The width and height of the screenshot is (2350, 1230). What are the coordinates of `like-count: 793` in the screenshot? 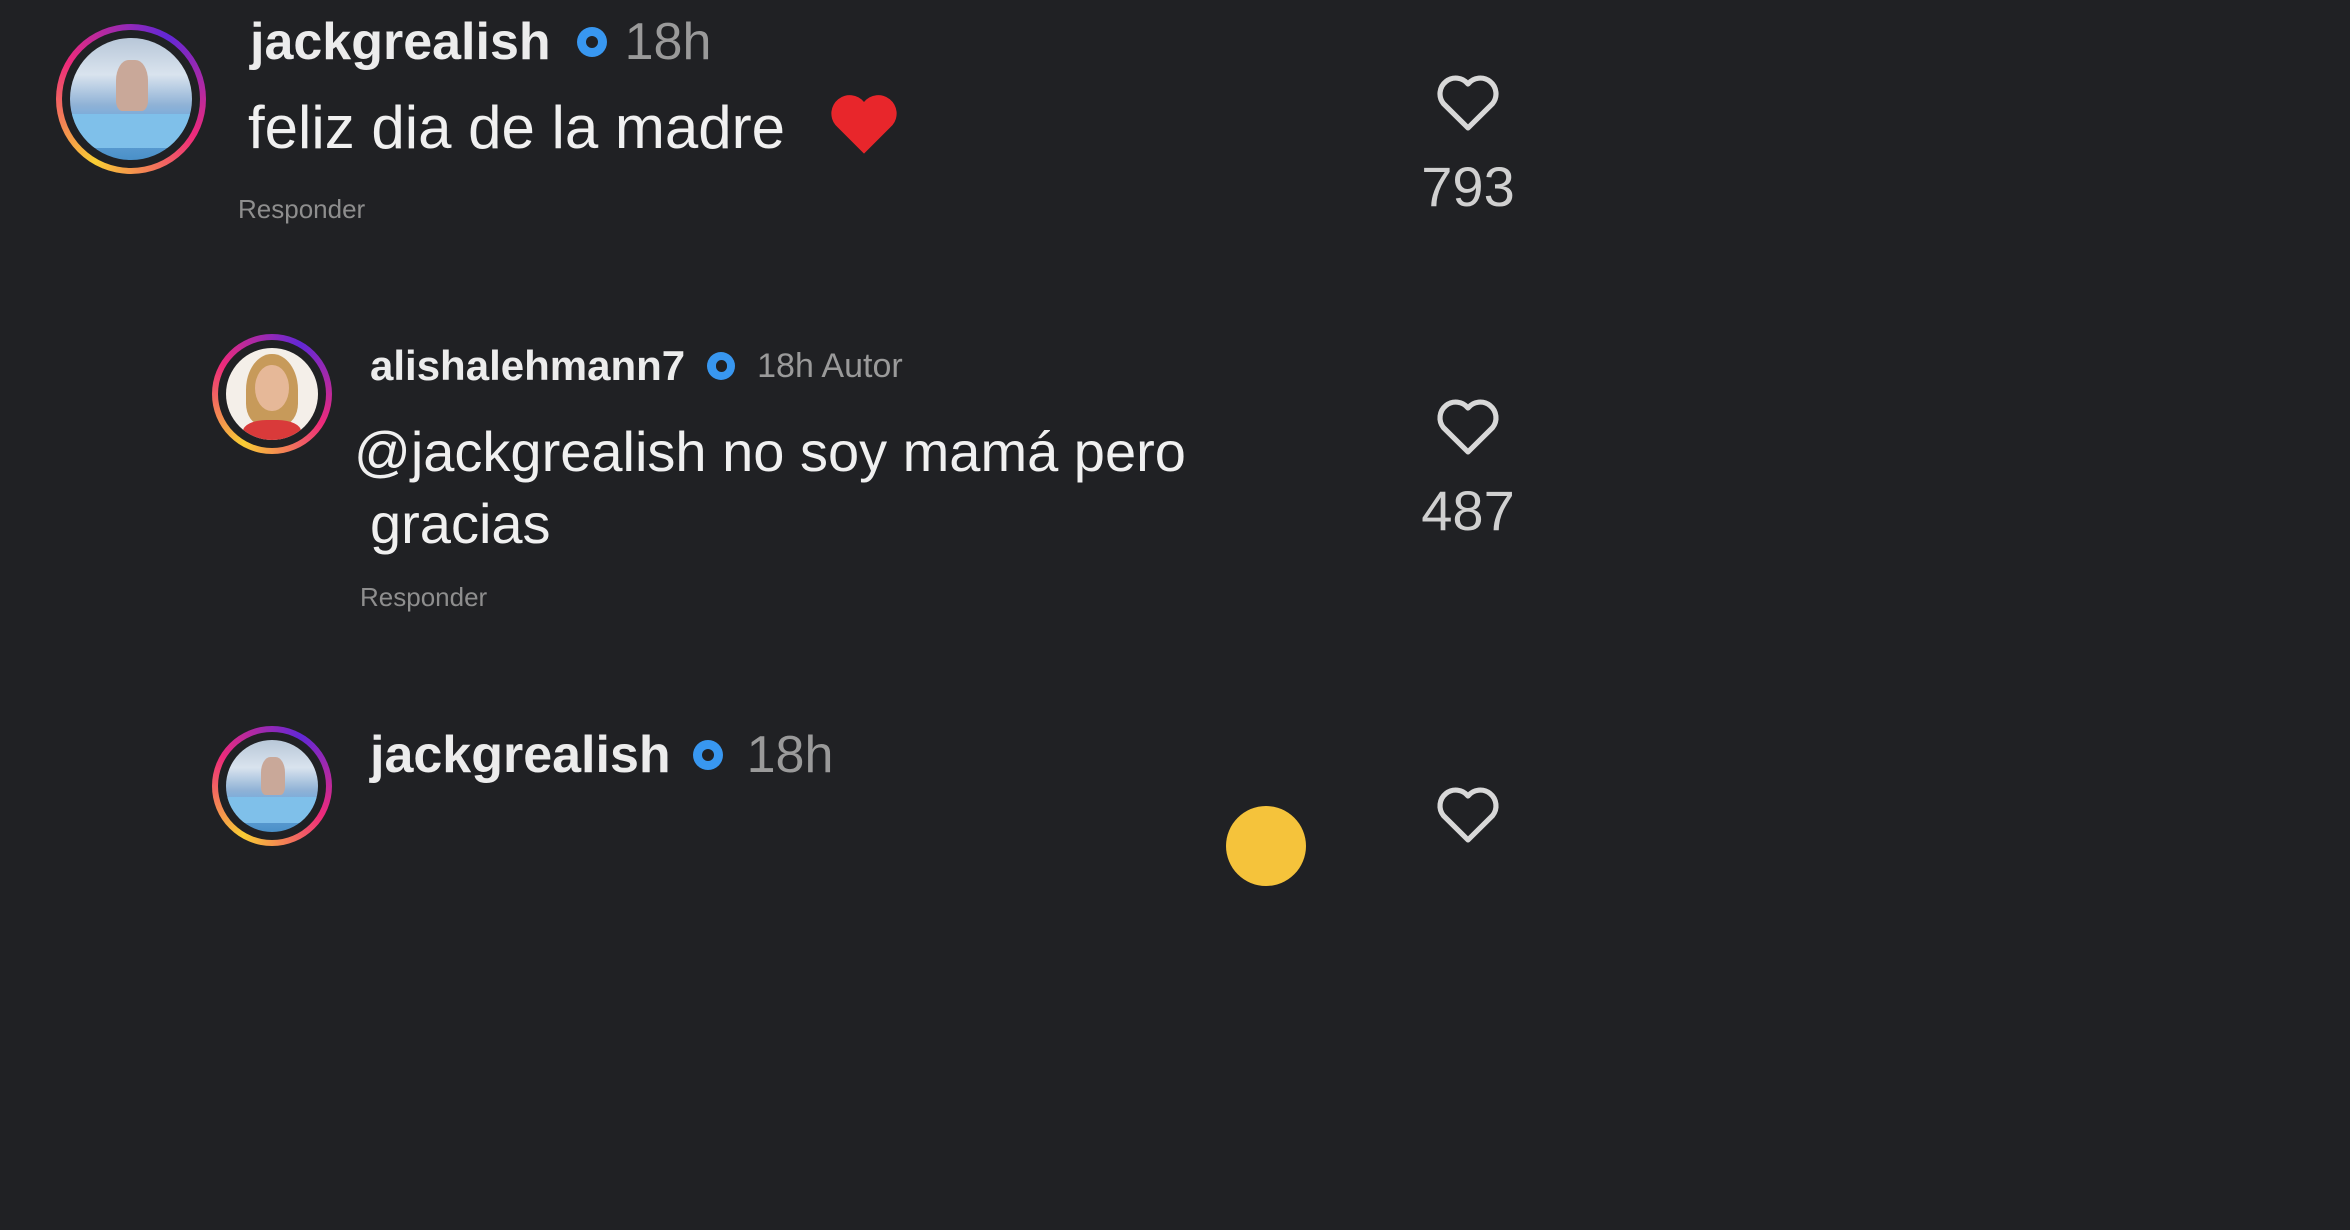 It's located at (1468, 186).